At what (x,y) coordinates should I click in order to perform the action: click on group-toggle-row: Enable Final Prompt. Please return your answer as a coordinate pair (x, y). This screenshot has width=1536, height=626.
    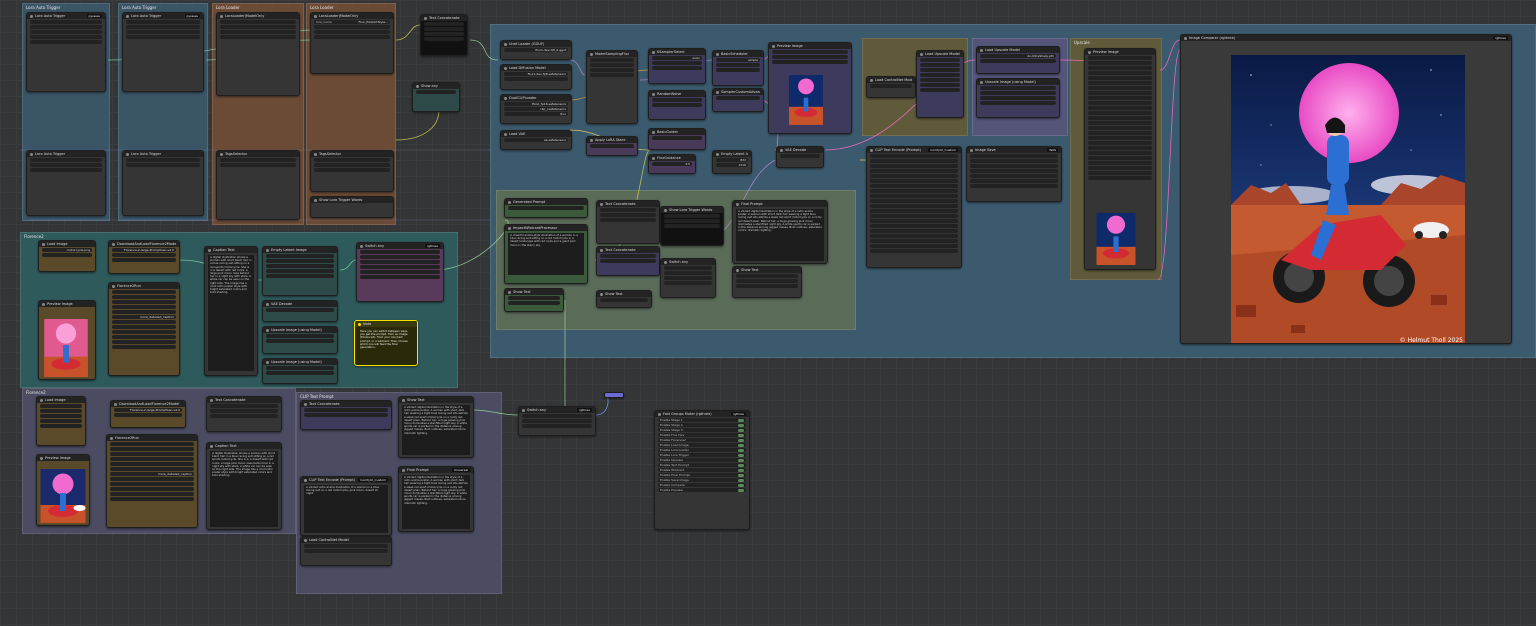
    Looking at the image, I should click on (702, 475).